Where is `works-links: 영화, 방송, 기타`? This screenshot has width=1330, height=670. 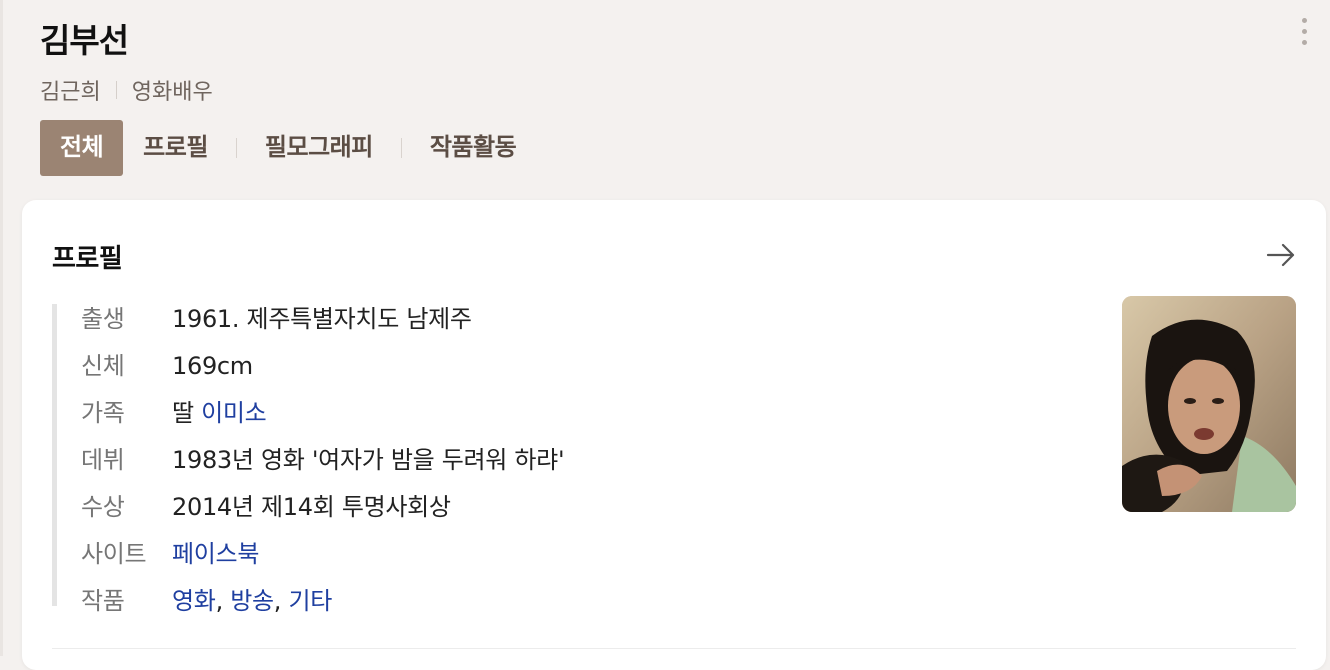 works-links: 영화, 방송, 기타 is located at coordinates (252, 601).